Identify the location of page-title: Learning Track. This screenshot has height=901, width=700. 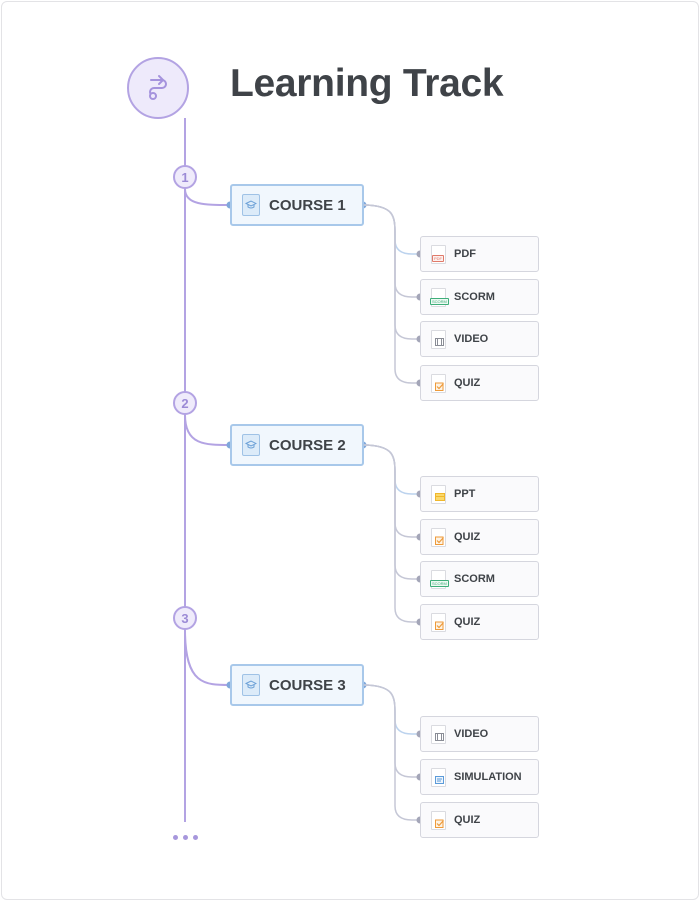
(367, 83).